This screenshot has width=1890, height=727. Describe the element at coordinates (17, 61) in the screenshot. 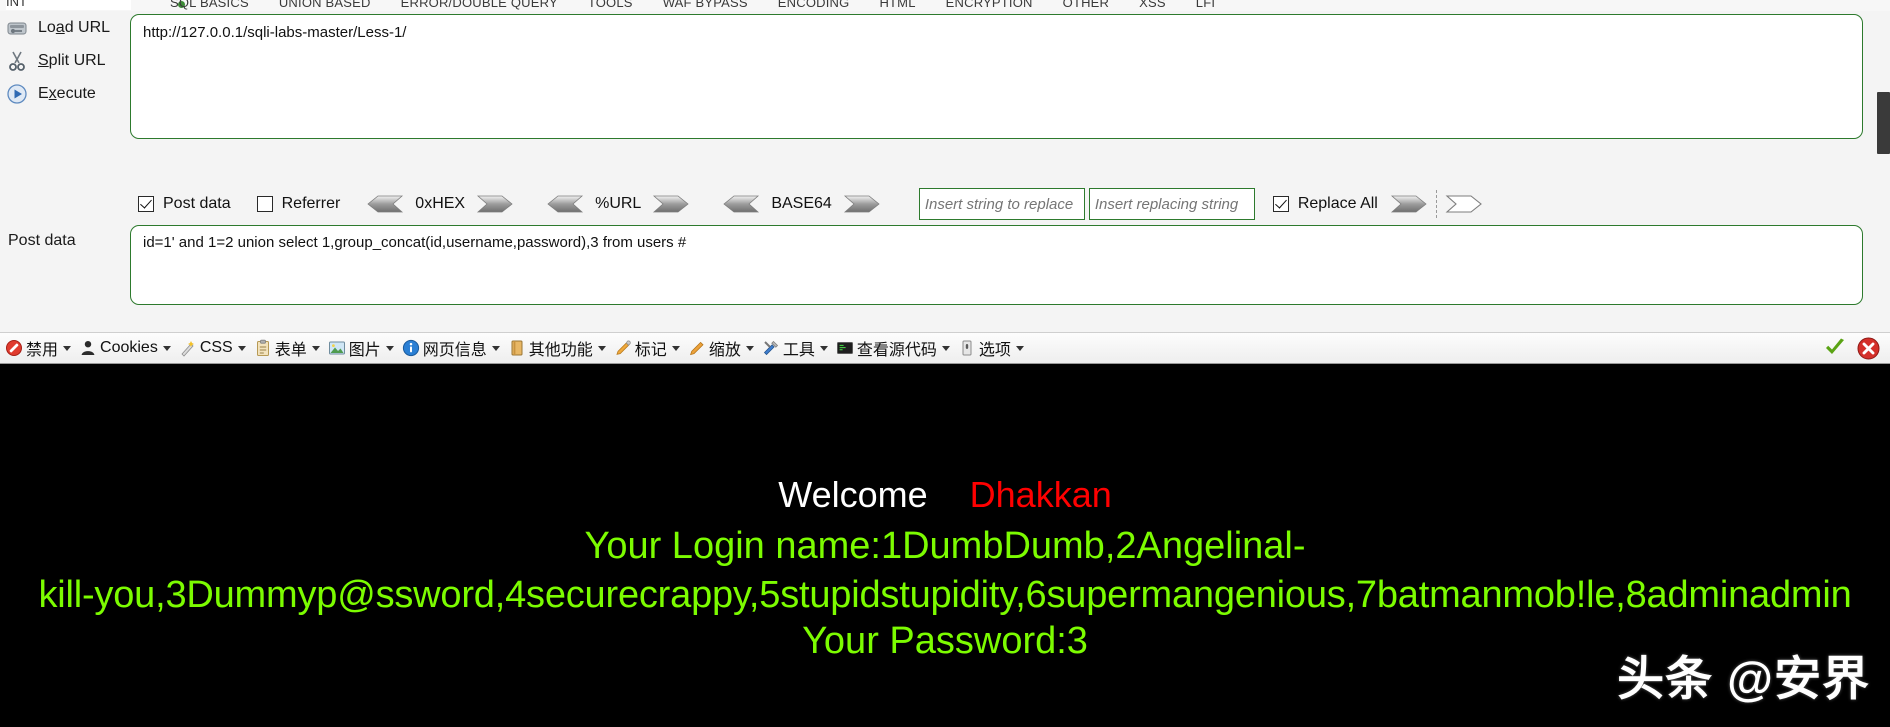

I see `split-url-icon` at that location.